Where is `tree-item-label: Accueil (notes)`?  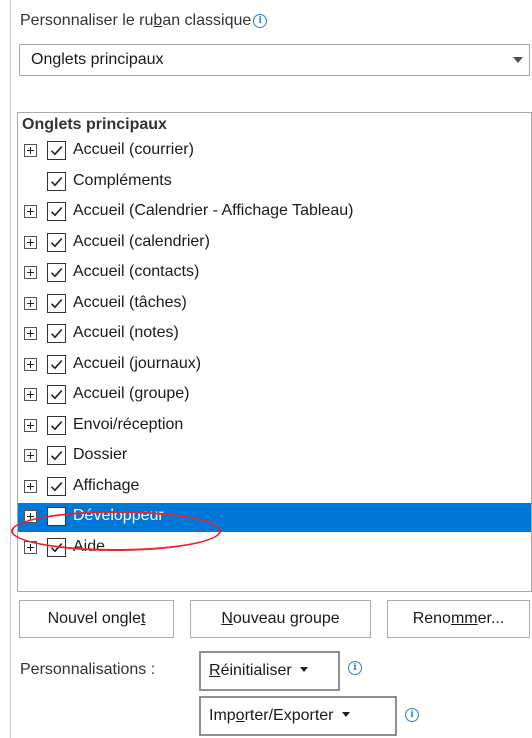
tree-item-label: Accueil (notes) is located at coordinates (126, 332).